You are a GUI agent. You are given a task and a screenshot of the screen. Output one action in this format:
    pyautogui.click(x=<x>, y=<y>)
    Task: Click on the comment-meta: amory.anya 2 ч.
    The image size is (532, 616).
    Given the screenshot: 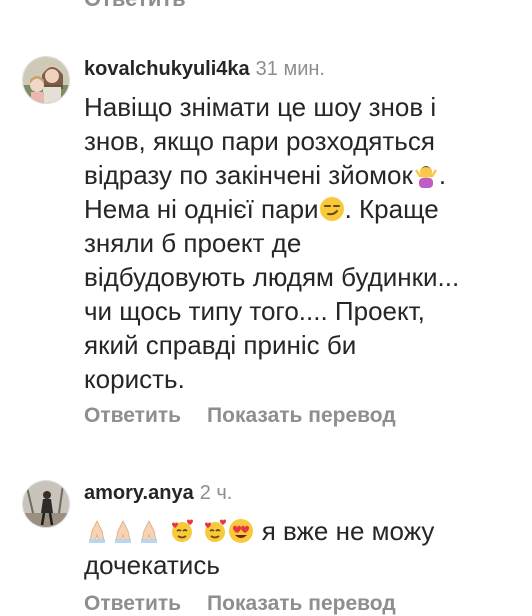 What is the action you would take?
    pyautogui.click(x=158, y=493)
    